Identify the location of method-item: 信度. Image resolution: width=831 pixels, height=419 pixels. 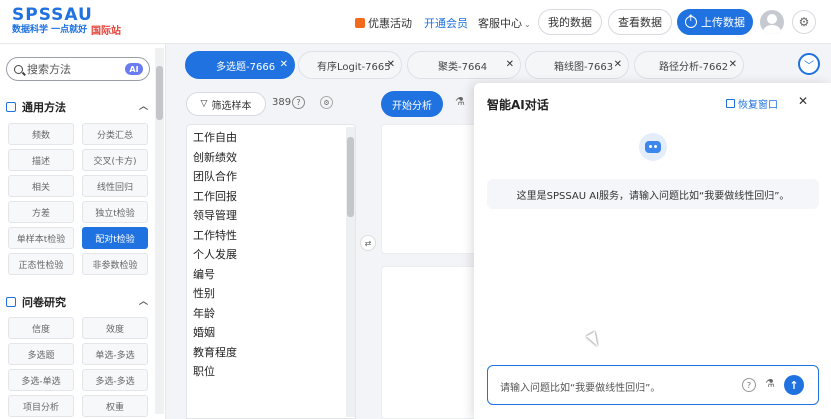
(41, 328).